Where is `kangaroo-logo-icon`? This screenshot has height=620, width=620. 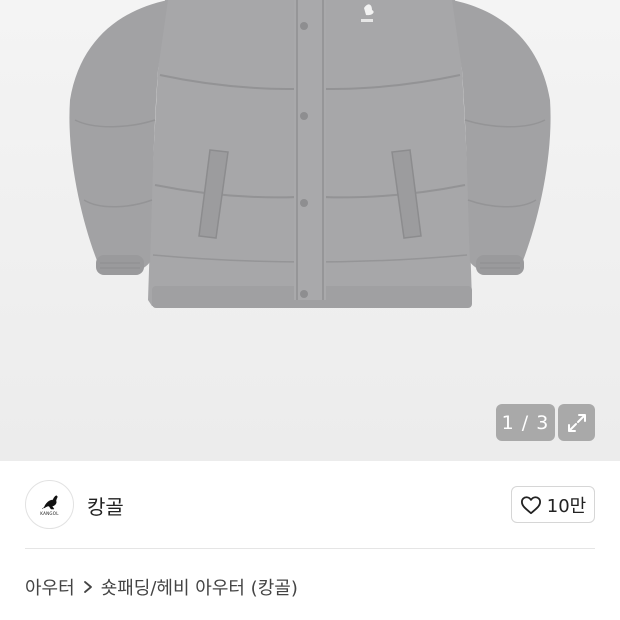
kangaroo-logo-icon is located at coordinates (49, 502).